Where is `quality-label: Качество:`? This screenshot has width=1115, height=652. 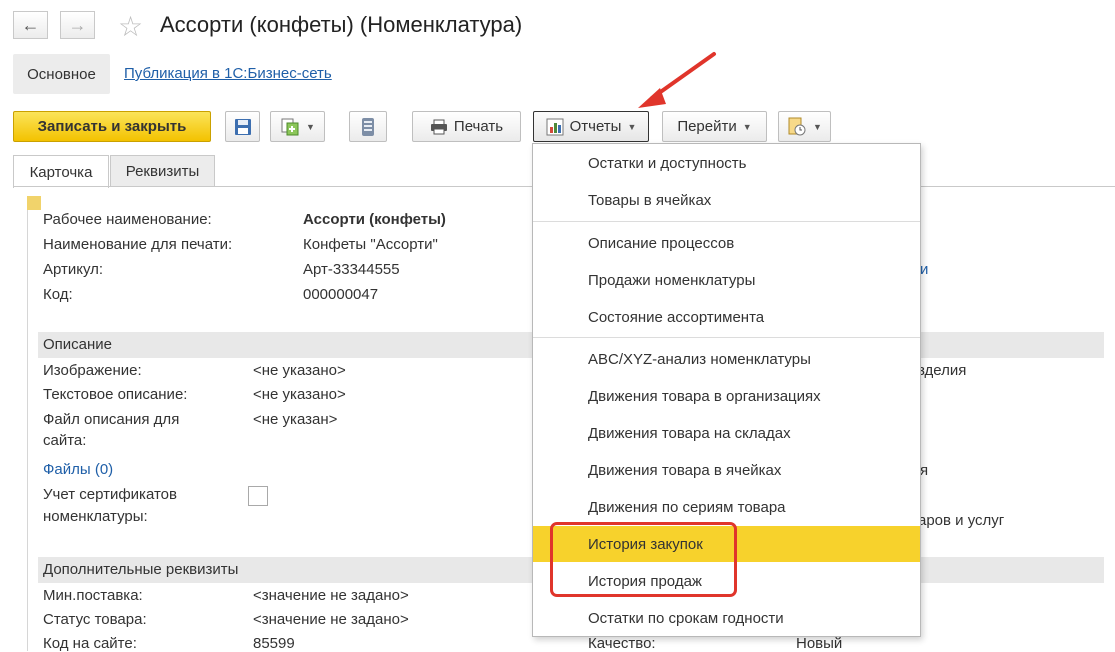 quality-label: Качество: is located at coordinates (622, 643).